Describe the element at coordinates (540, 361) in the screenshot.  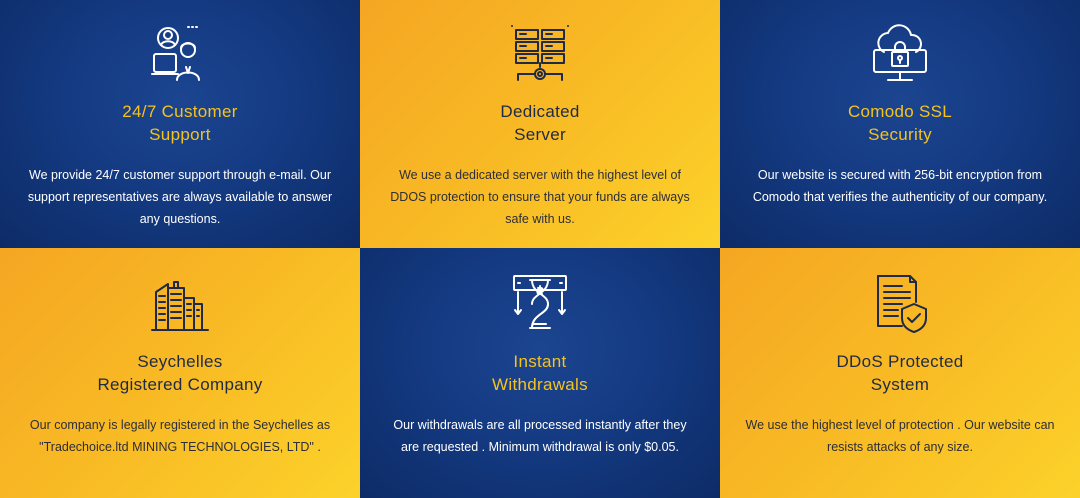
I see `feature-title-line1: Instant` at that location.